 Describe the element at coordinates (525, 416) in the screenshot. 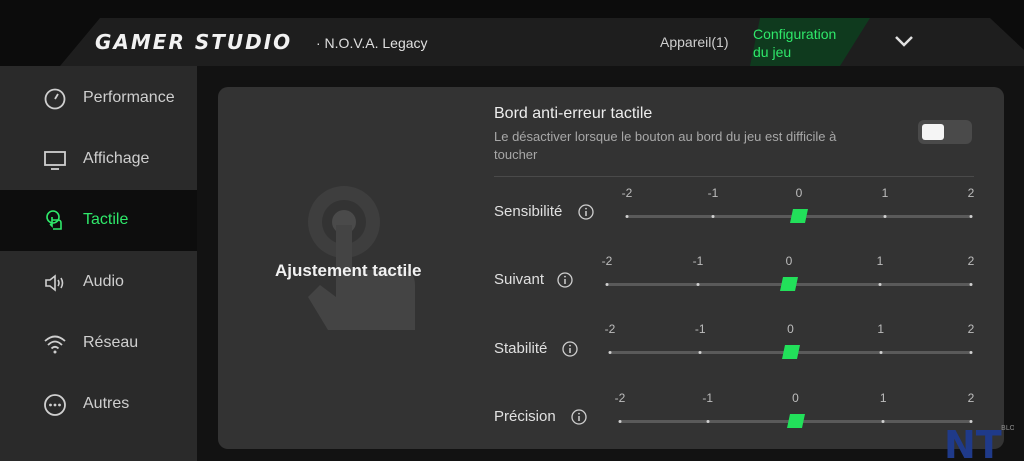

I see `slider-label: Précision` at that location.